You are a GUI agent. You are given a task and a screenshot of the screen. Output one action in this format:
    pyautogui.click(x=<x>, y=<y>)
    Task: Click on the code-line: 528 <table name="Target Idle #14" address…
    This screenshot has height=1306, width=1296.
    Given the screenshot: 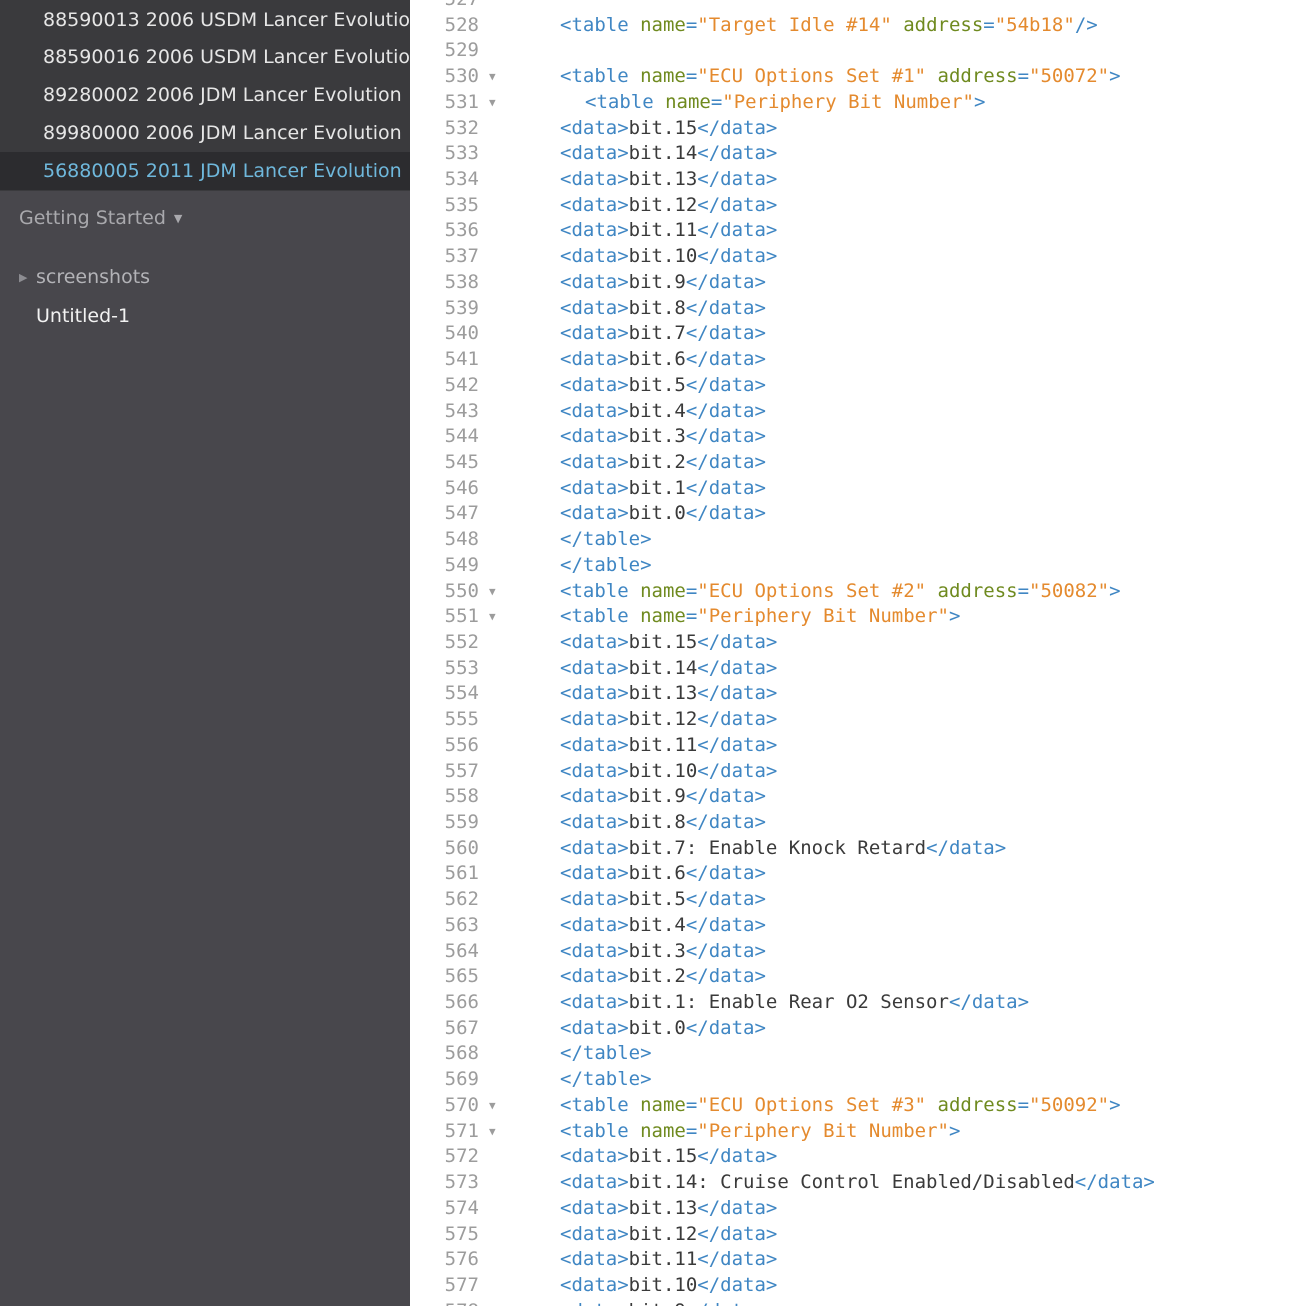 What is the action you would take?
    pyautogui.click(x=853, y=26)
    